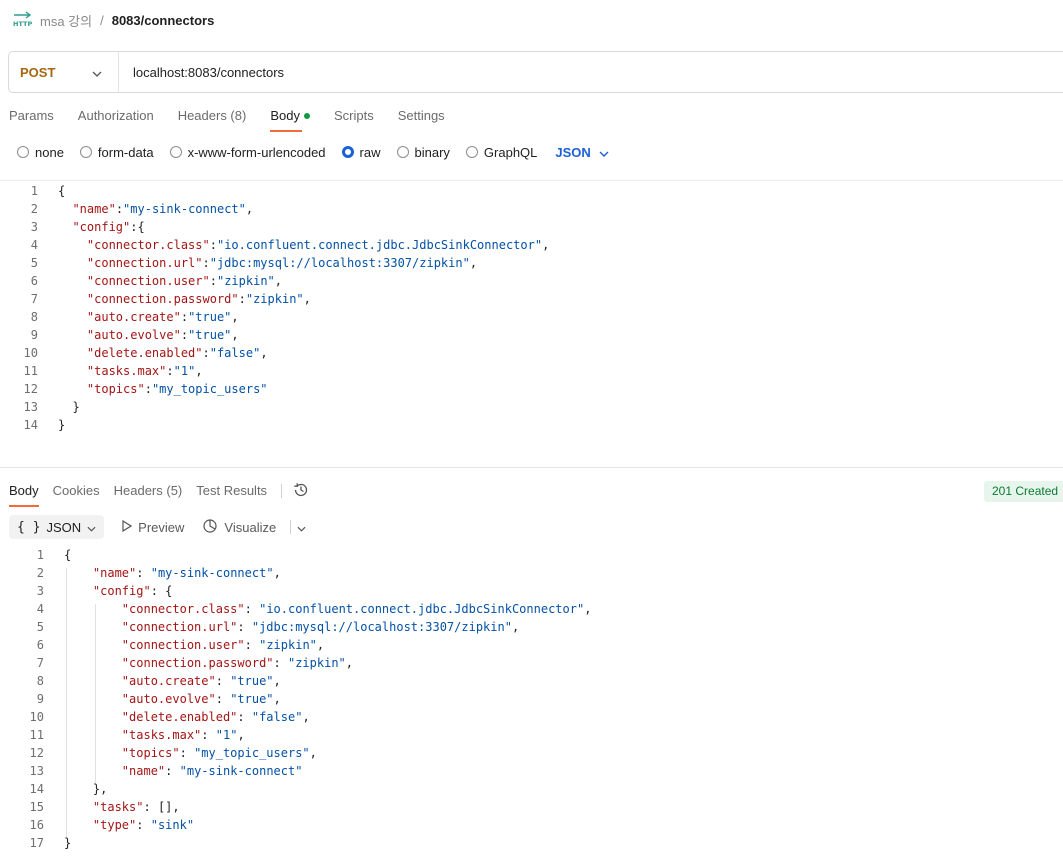 The image size is (1063, 863). I want to click on line-number: 5, so click(40, 627).